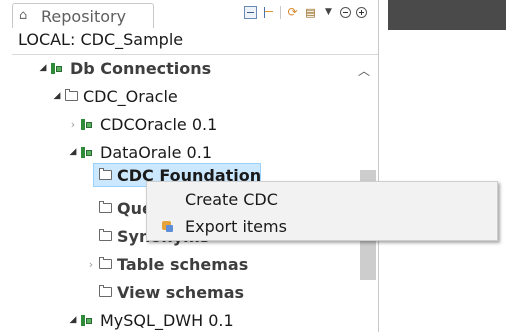 Image resolution: width=506 pixels, height=332 pixels. I want to click on menu-item-label: Export items, so click(236, 226).